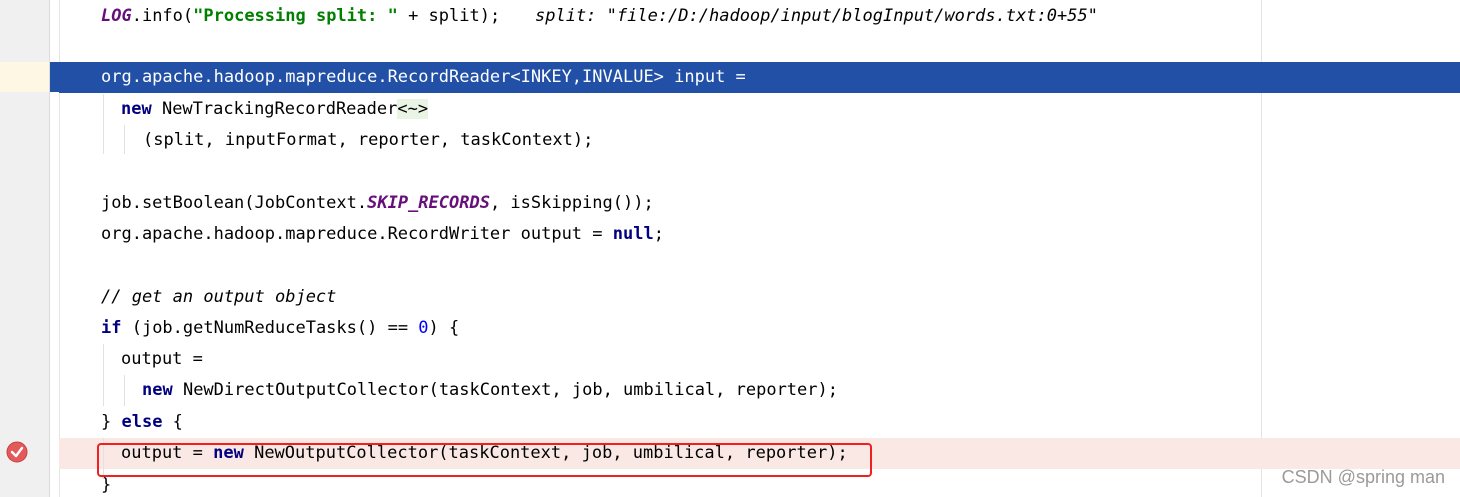 The width and height of the screenshot is (1460, 497). I want to click on collapsed-generic-diamond: <~>, so click(413, 109).